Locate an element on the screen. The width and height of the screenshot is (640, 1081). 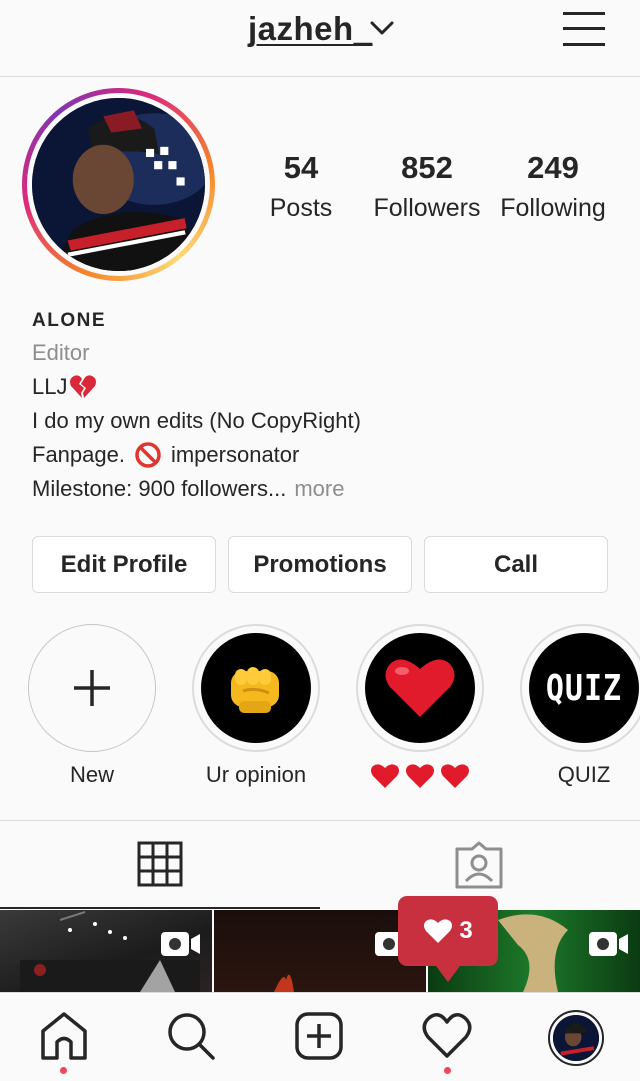
home-icon is located at coordinates (64, 1036).